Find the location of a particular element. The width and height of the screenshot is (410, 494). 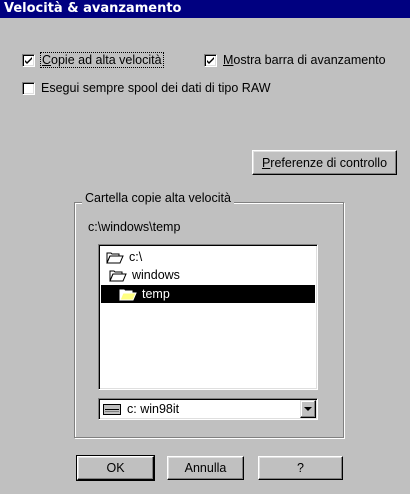

progress-bar-label: Mostra barra di avanzamento is located at coordinates (304, 60).